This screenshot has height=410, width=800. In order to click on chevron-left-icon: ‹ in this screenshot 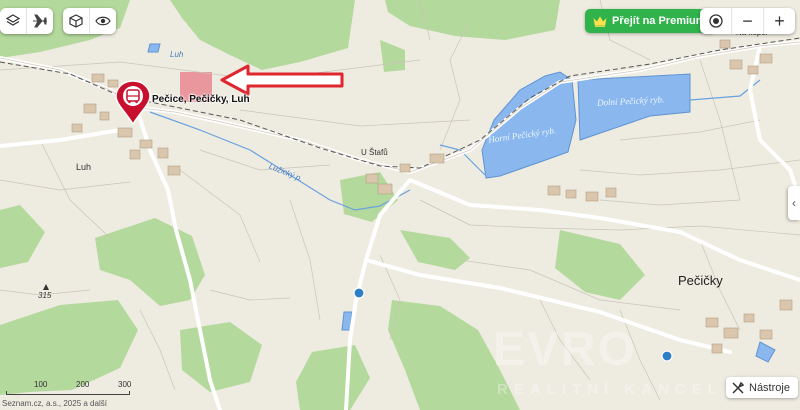, I will do `click(794, 203)`.